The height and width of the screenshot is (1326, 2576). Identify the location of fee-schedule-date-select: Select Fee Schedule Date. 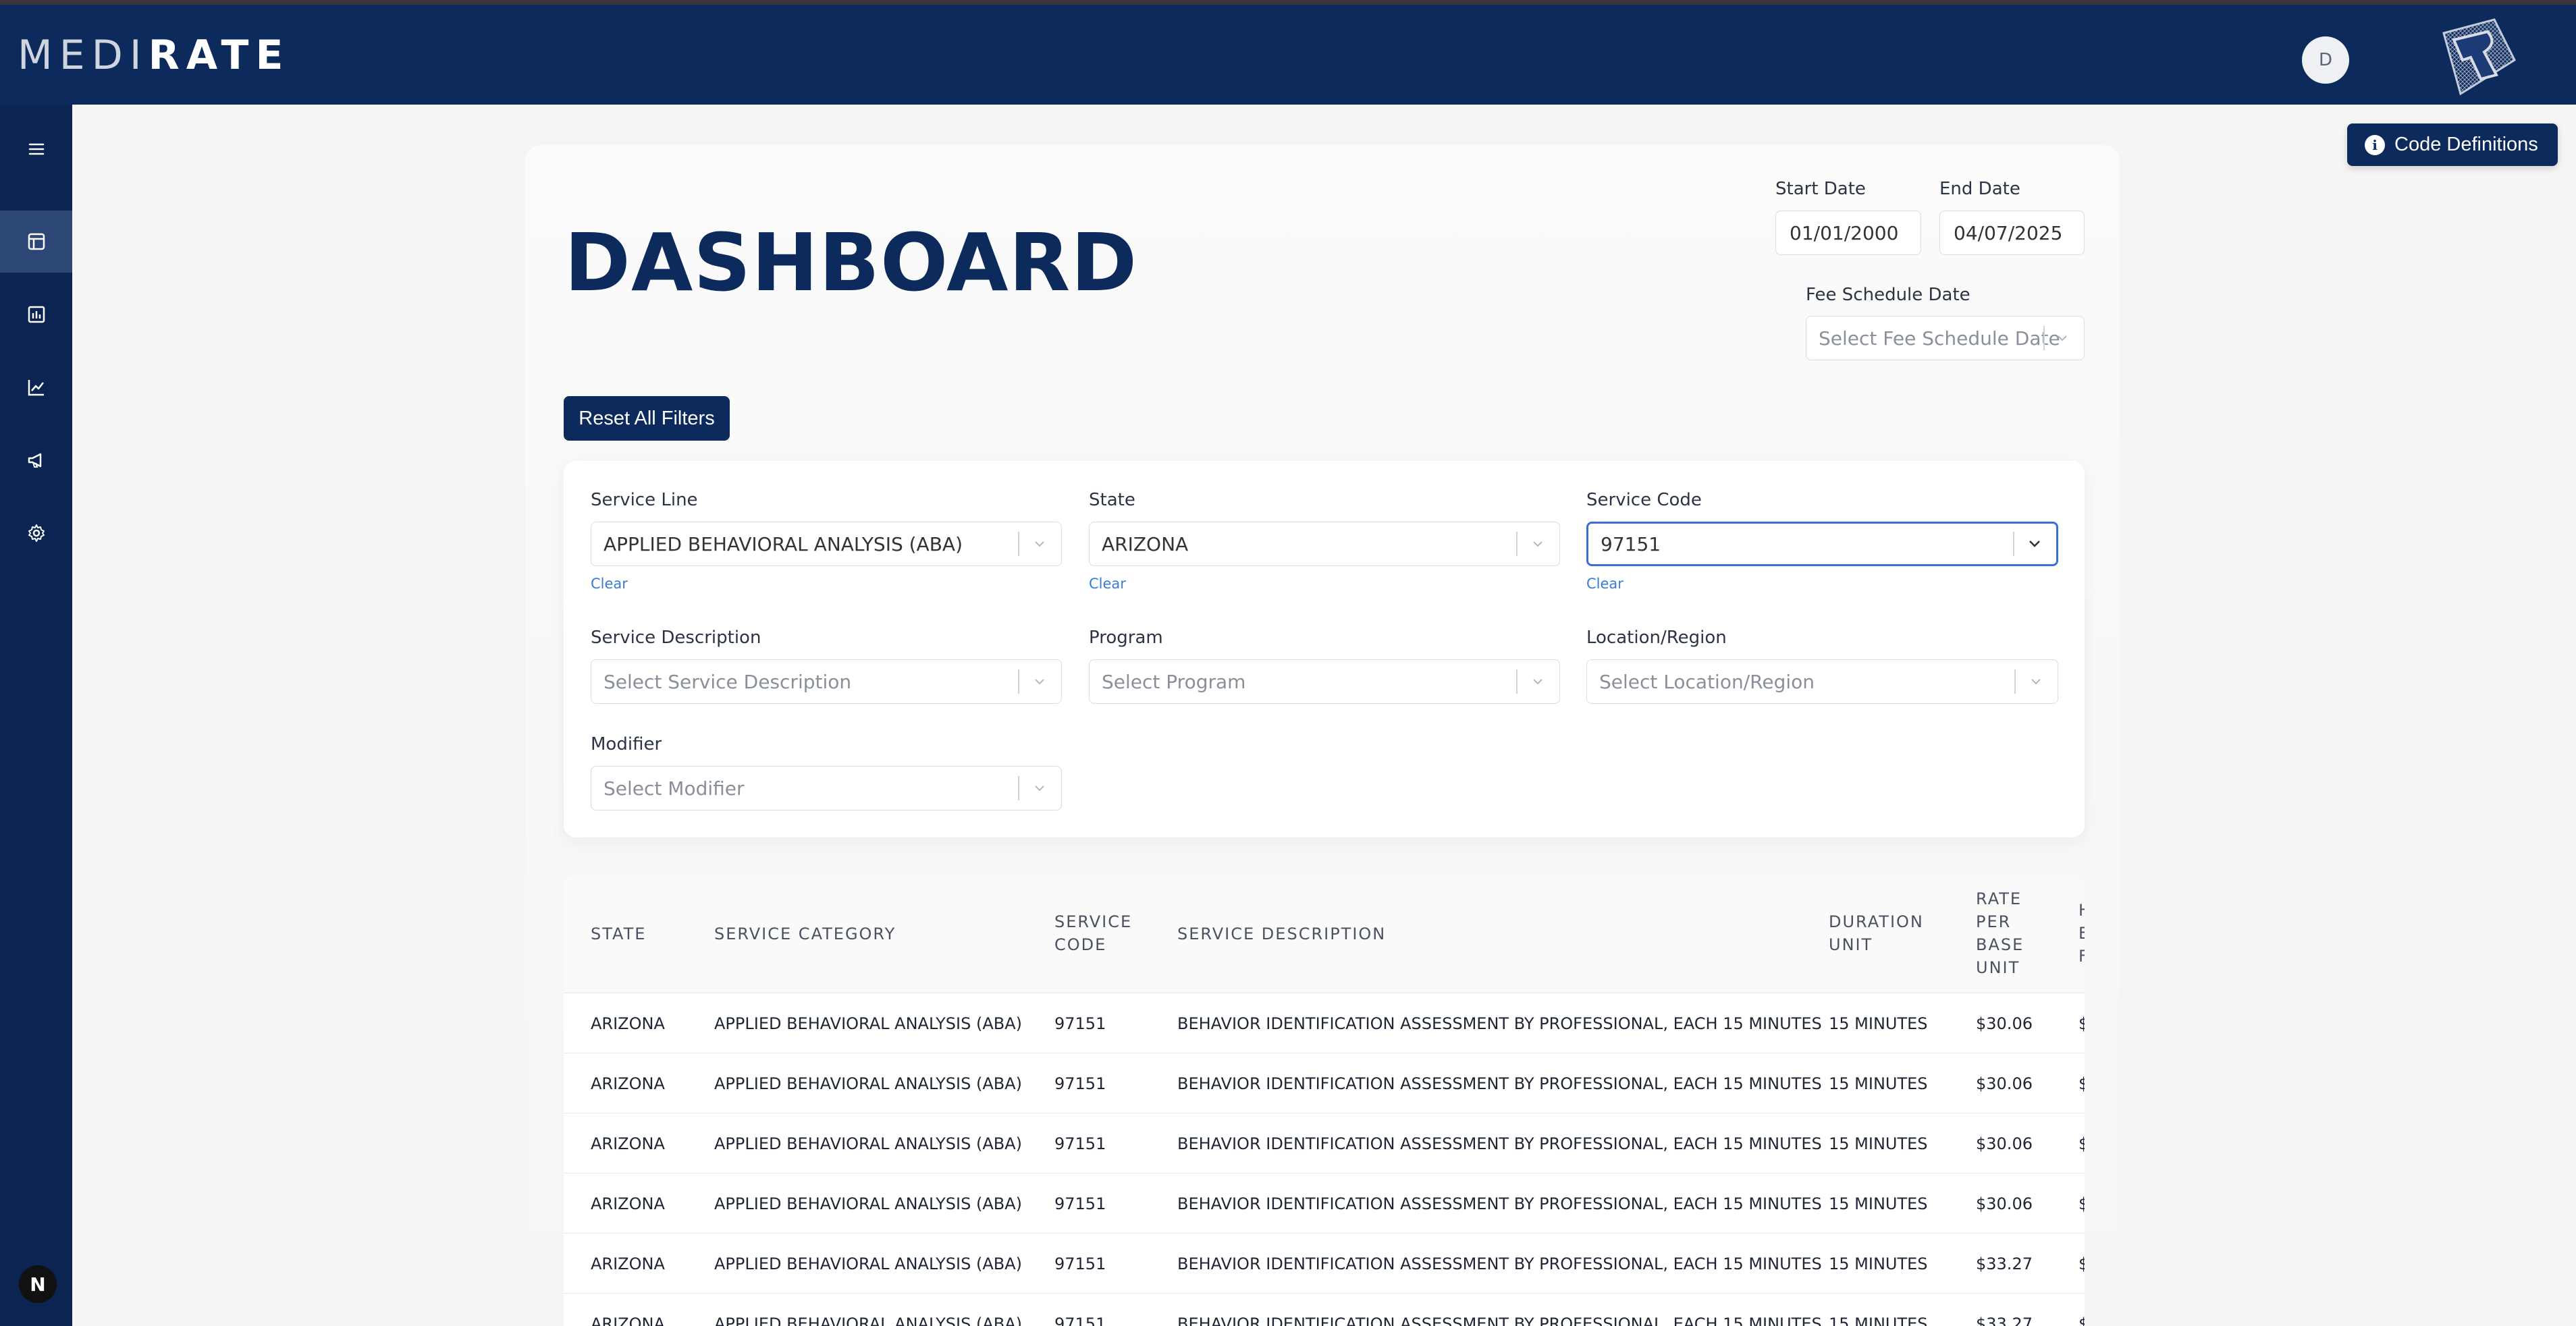
(1946, 338).